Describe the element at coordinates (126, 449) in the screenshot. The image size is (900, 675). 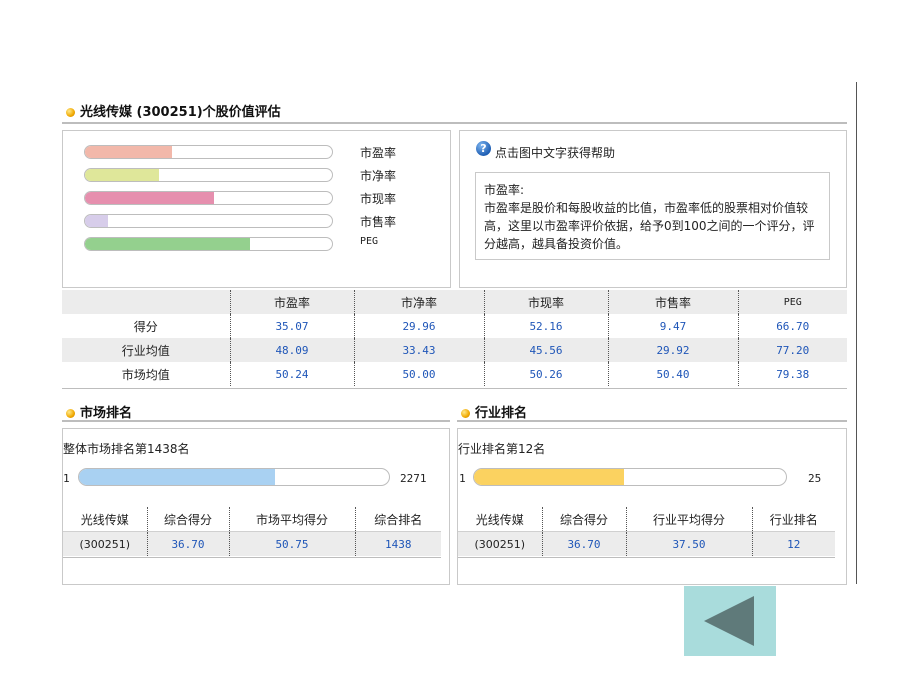
I see `market-rank-caption: 整体市场排名第1438名` at that location.